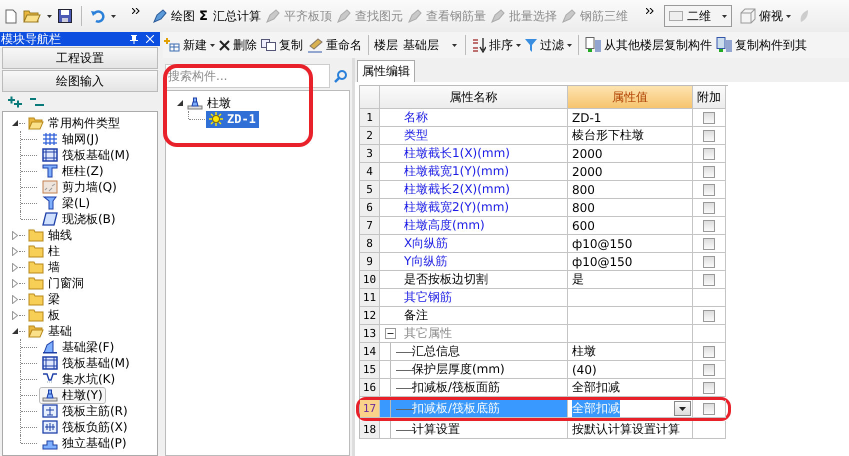  Describe the element at coordinates (189, 45) in the screenshot. I see `new-button: 新建` at that location.